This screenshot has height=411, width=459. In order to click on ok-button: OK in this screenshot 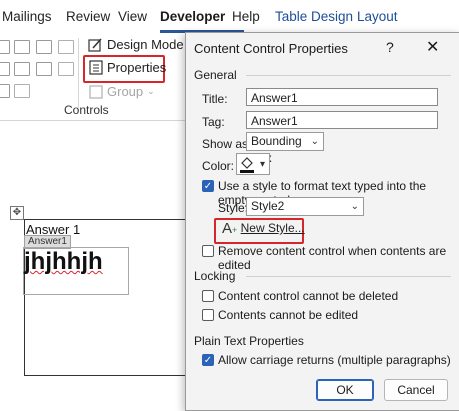, I will do `click(345, 390)`.